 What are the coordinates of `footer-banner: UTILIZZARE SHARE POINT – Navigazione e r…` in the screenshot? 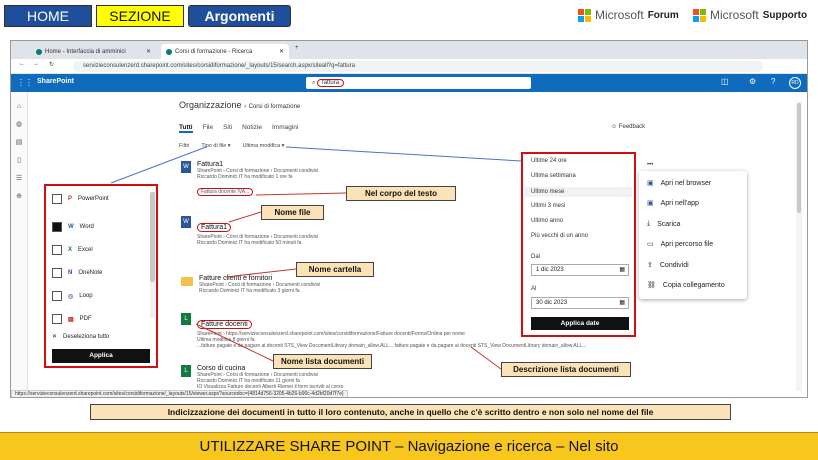 It's located at (409, 446).